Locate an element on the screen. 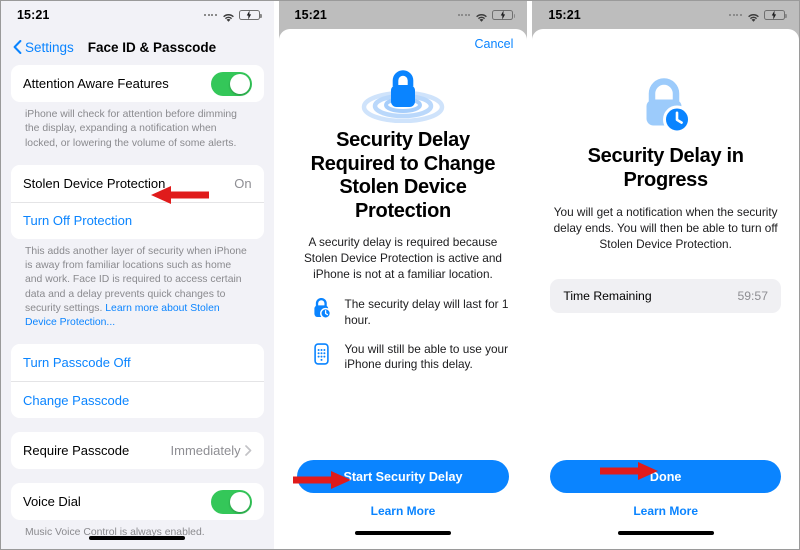 The height and width of the screenshot is (550, 800). page-title: Face ID & Passcode is located at coordinates (152, 47).